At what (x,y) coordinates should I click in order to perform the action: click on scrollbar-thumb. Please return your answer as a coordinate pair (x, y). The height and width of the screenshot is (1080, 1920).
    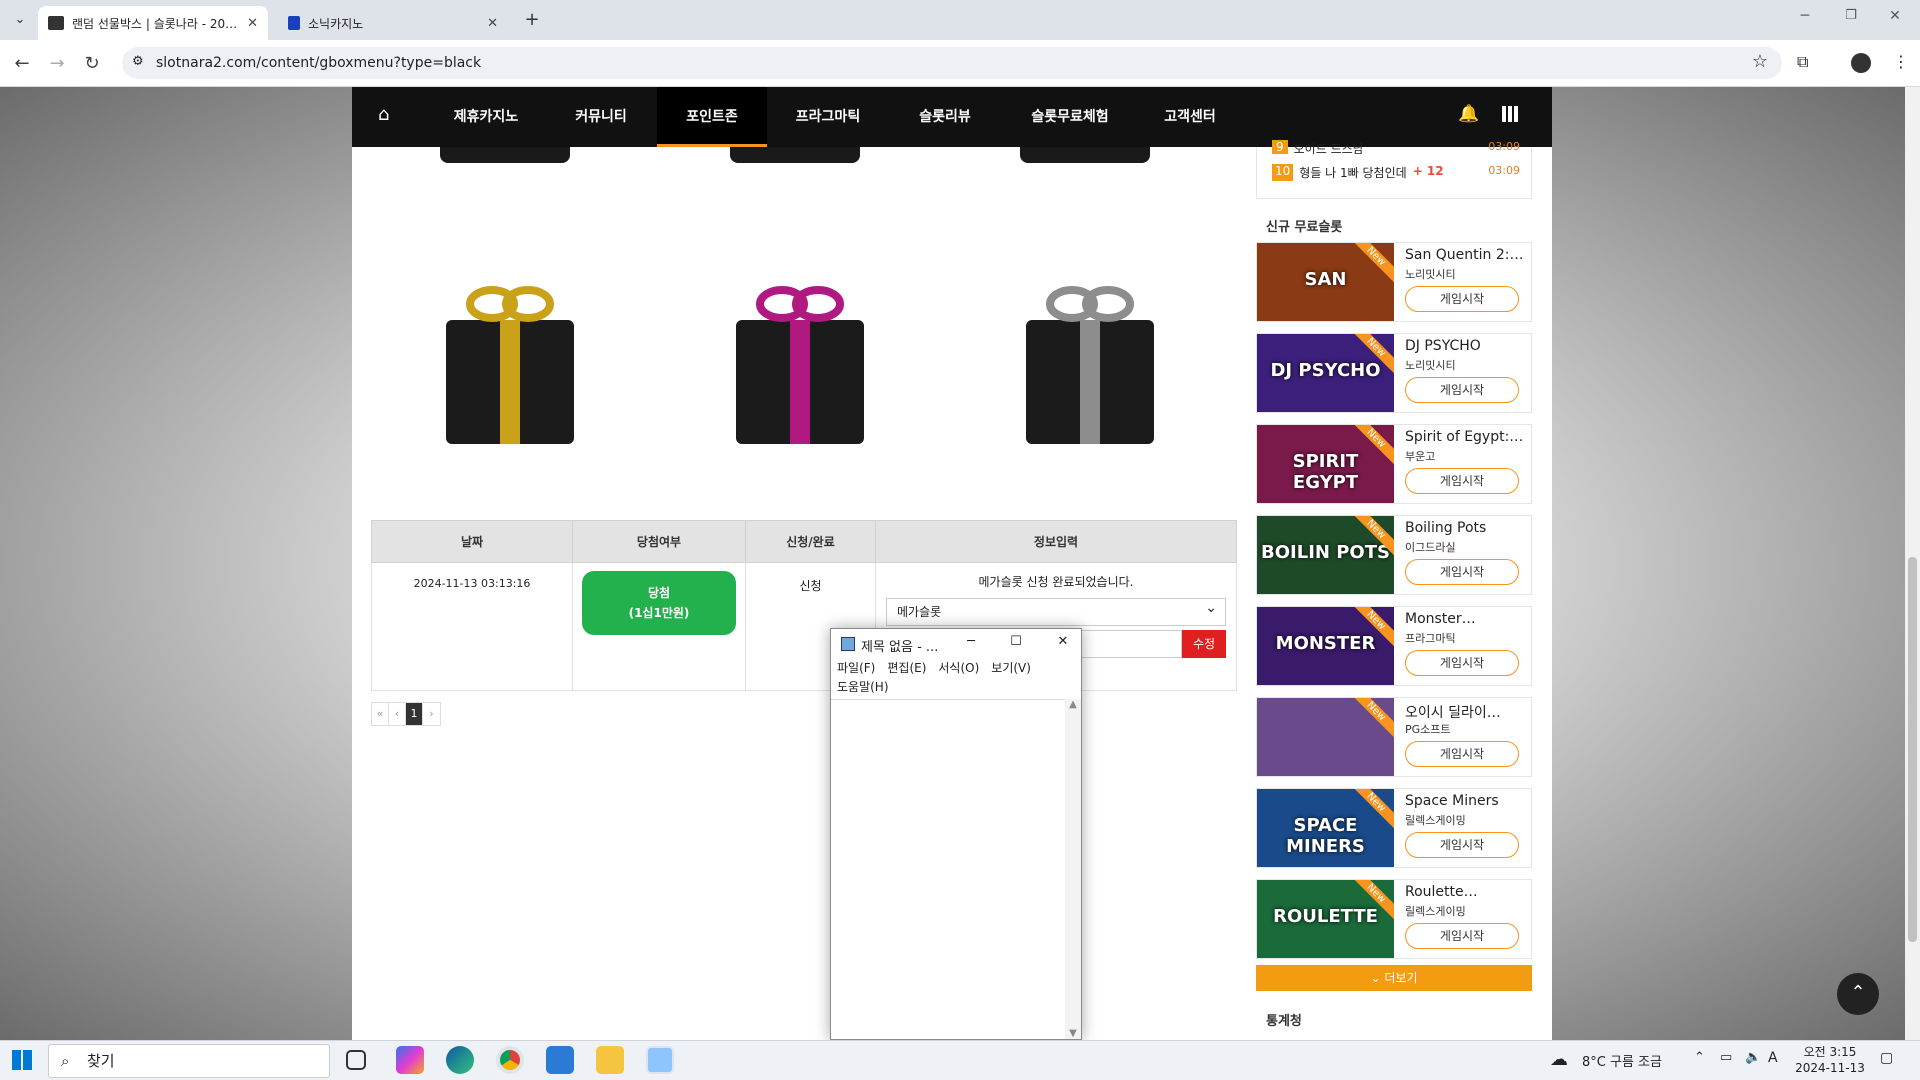
    Looking at the image, I should click on (1912, 749).